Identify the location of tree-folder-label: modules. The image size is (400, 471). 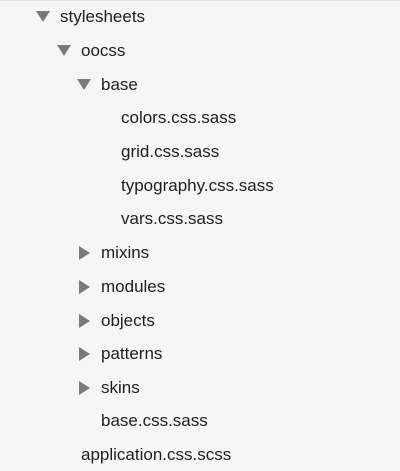
(133, 286).